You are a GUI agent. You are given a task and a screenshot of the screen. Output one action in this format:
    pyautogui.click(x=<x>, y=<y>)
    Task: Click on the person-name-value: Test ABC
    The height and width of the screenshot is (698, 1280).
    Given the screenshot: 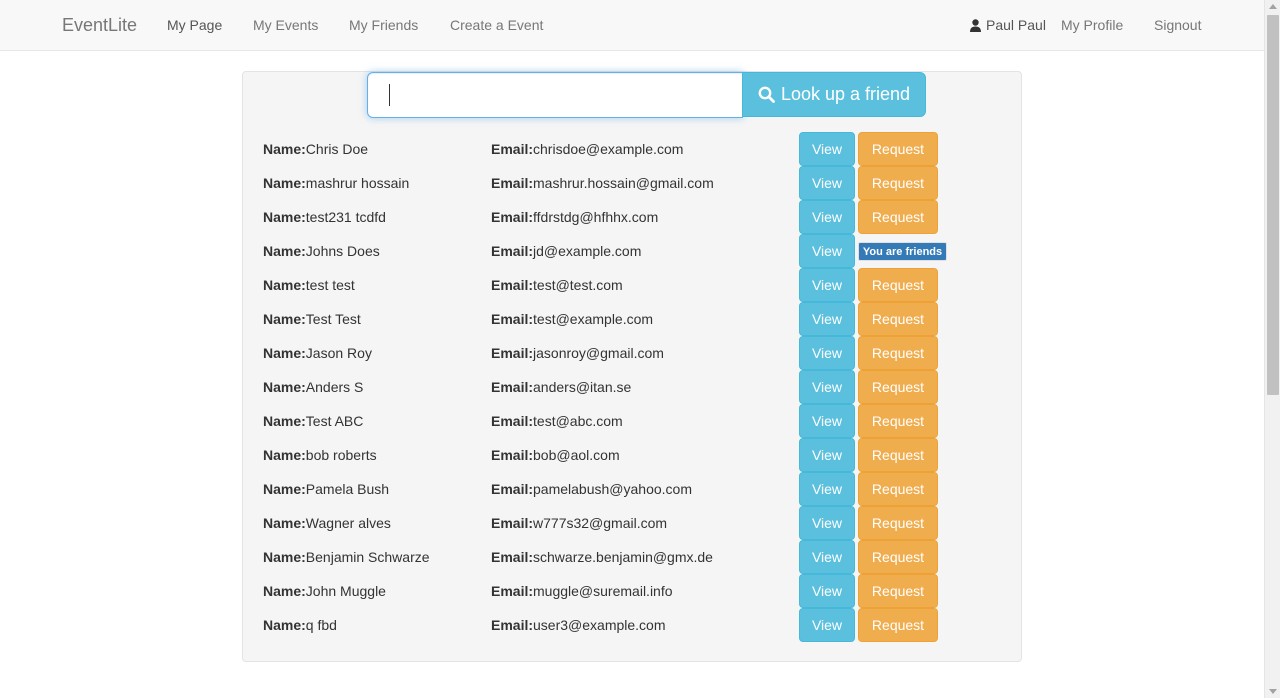 What is the action you would take?
    pyautogui.click(x=334, y=421)
    